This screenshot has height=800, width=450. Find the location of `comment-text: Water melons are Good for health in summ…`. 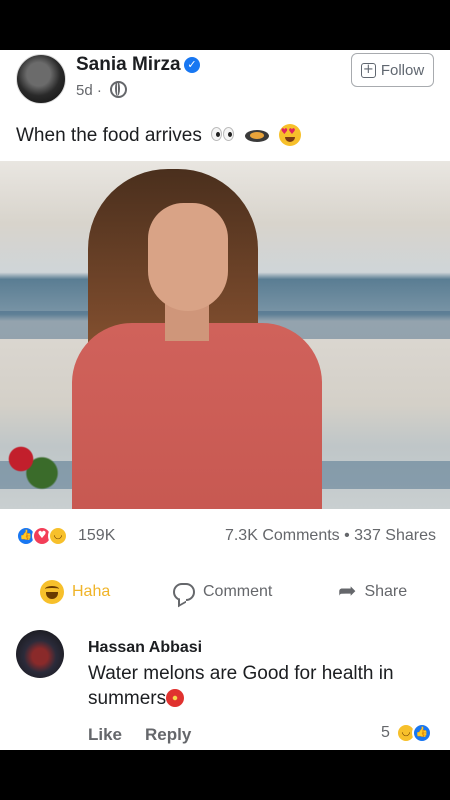

comment-text: Water melons are Good for health in summ… is located at coordinates (241, 686).